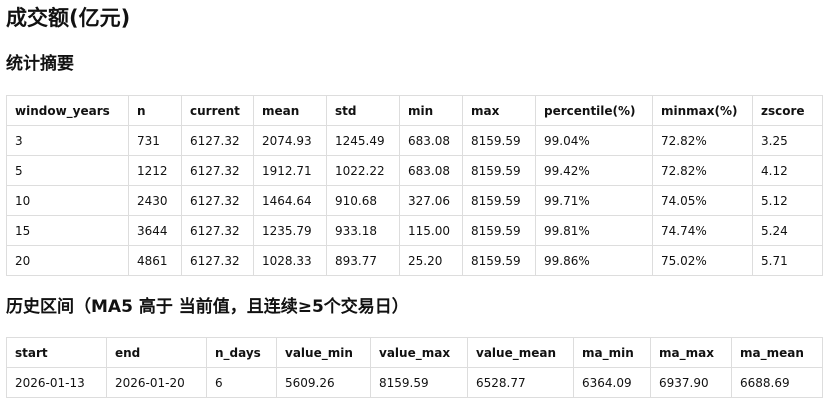 Image resolution: width=832 pixels, height=406 pixels. What do you see at coordinates (777, 352) in the screenshot?
I see `column-header: ma_mean` at bounding box center [777, 352].